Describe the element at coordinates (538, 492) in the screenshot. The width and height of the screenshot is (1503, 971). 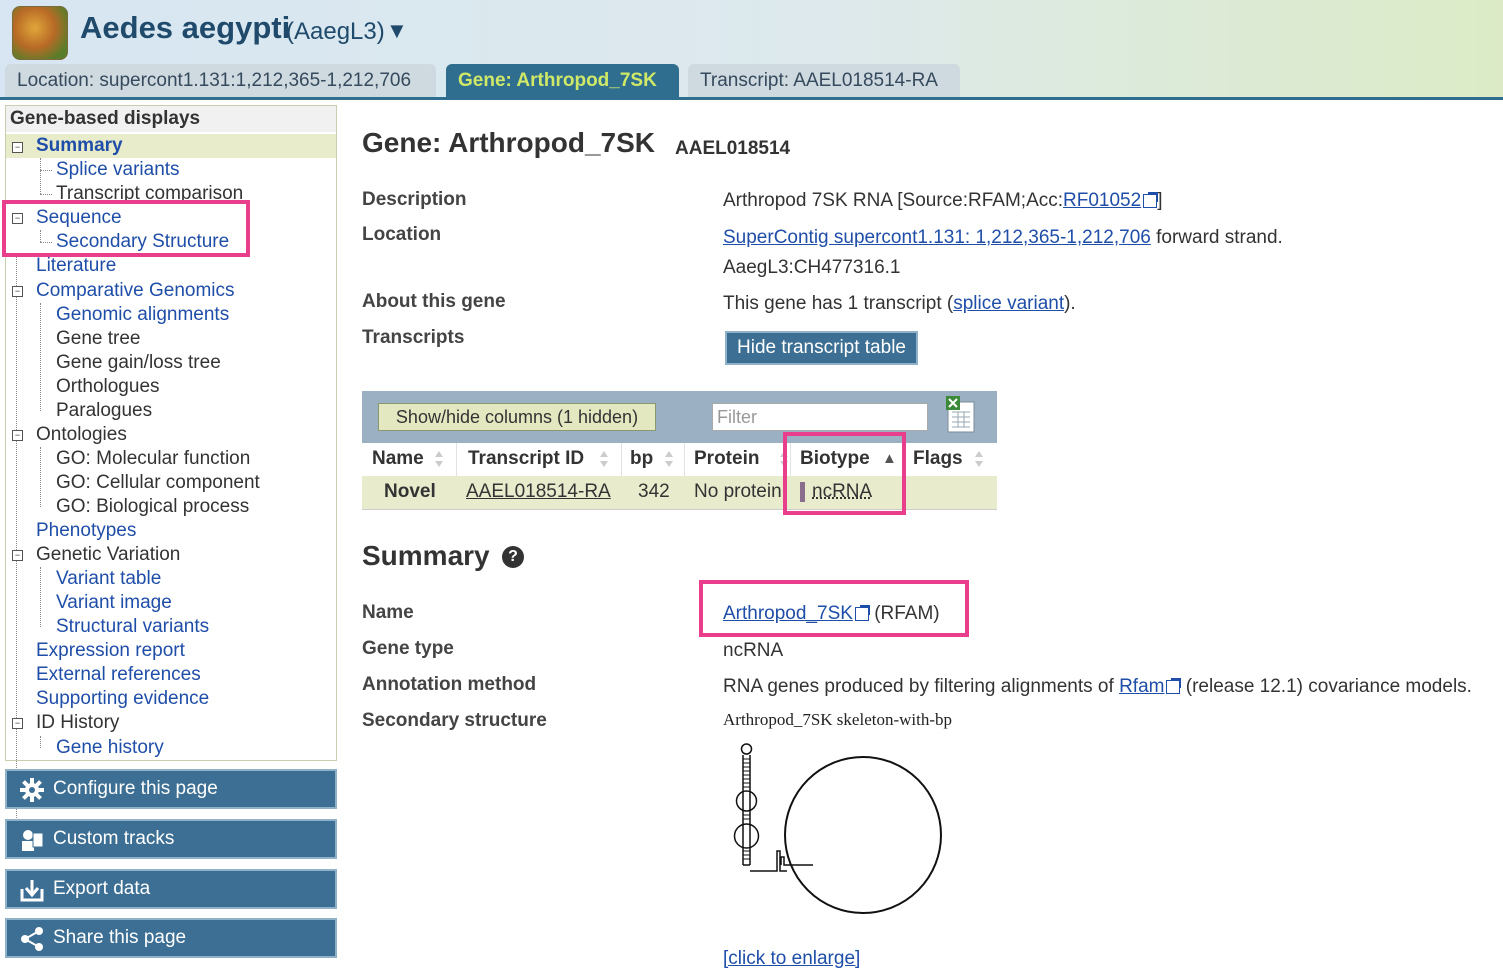
I see `cell-transcript-id-link: AAEL018514-RA` at that location.